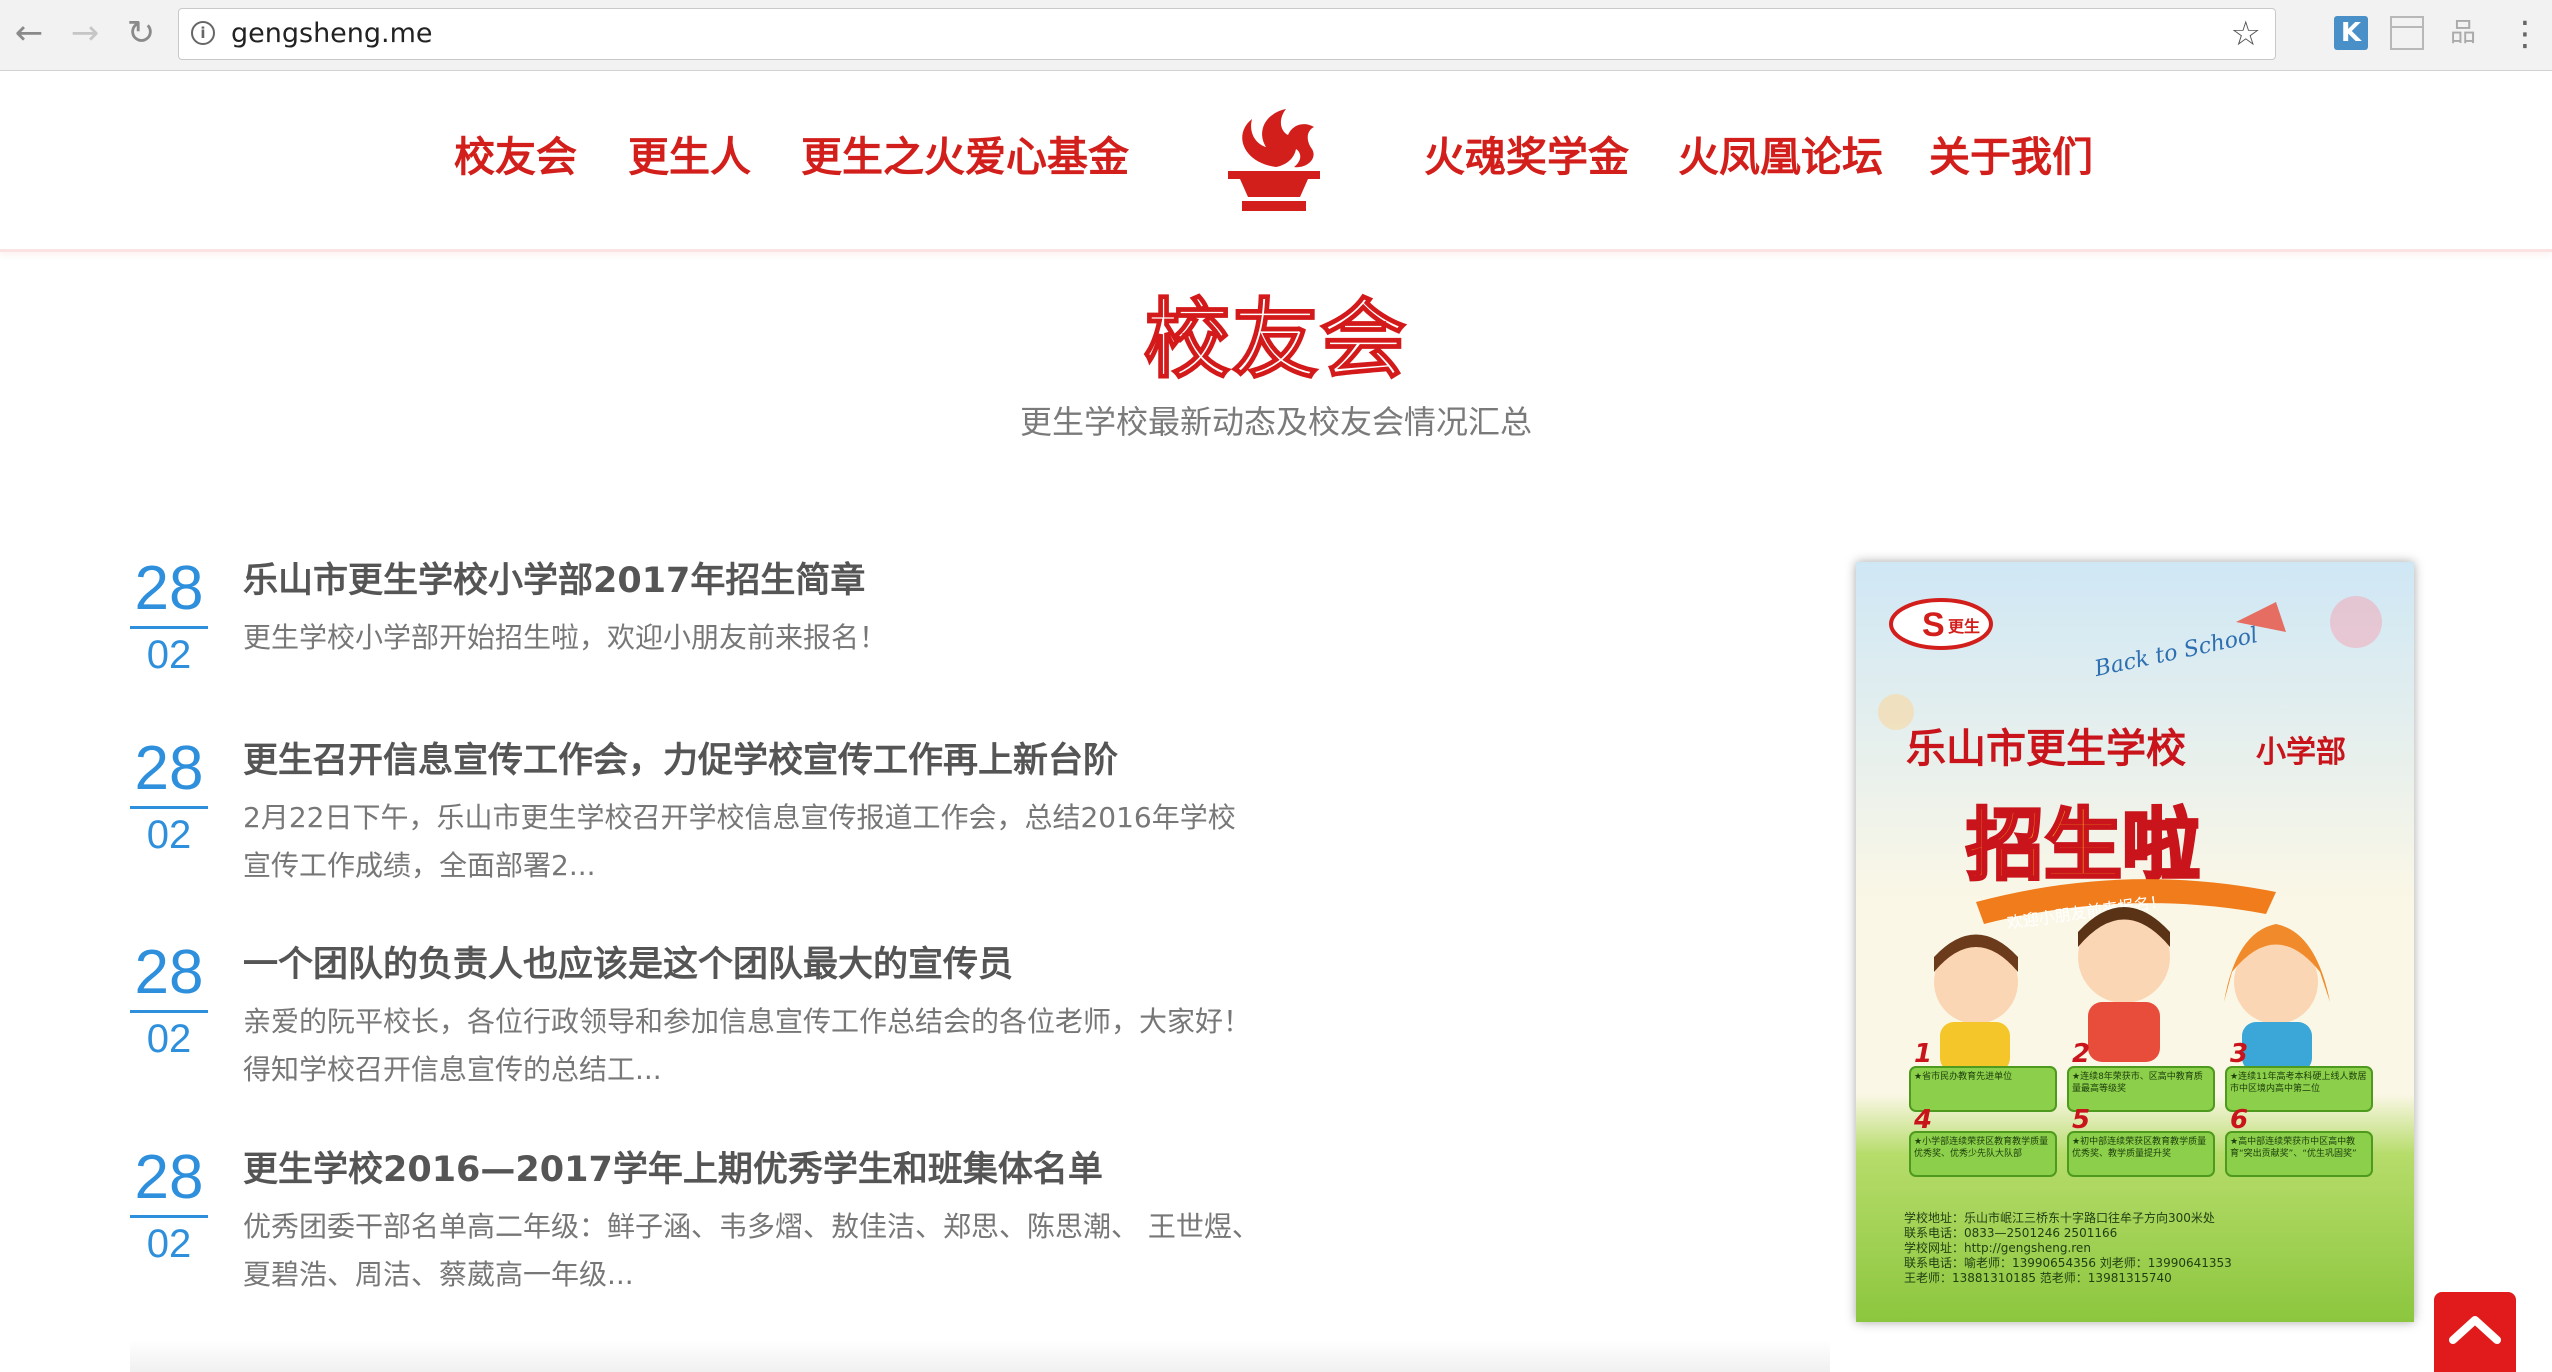  I want to click on svg-text: 3, so click(2239, 1054).